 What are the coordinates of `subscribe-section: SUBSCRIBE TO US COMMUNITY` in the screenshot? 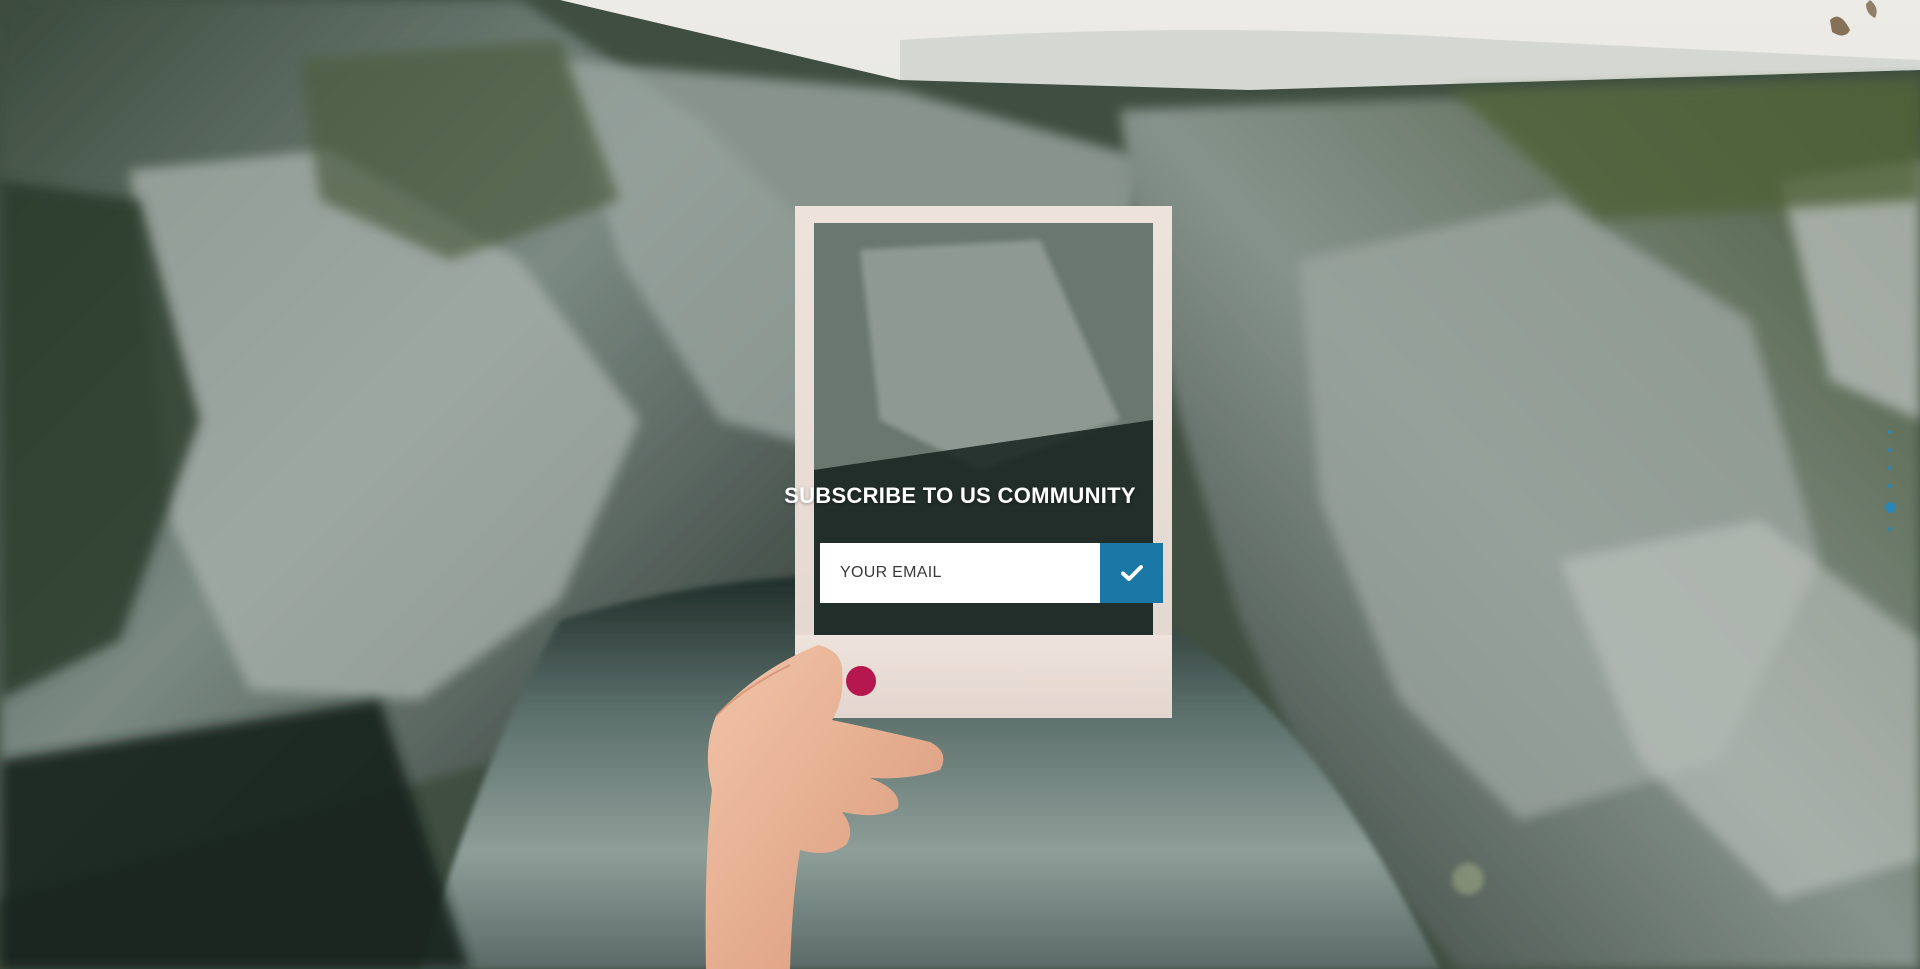 It's located at (963, 543).